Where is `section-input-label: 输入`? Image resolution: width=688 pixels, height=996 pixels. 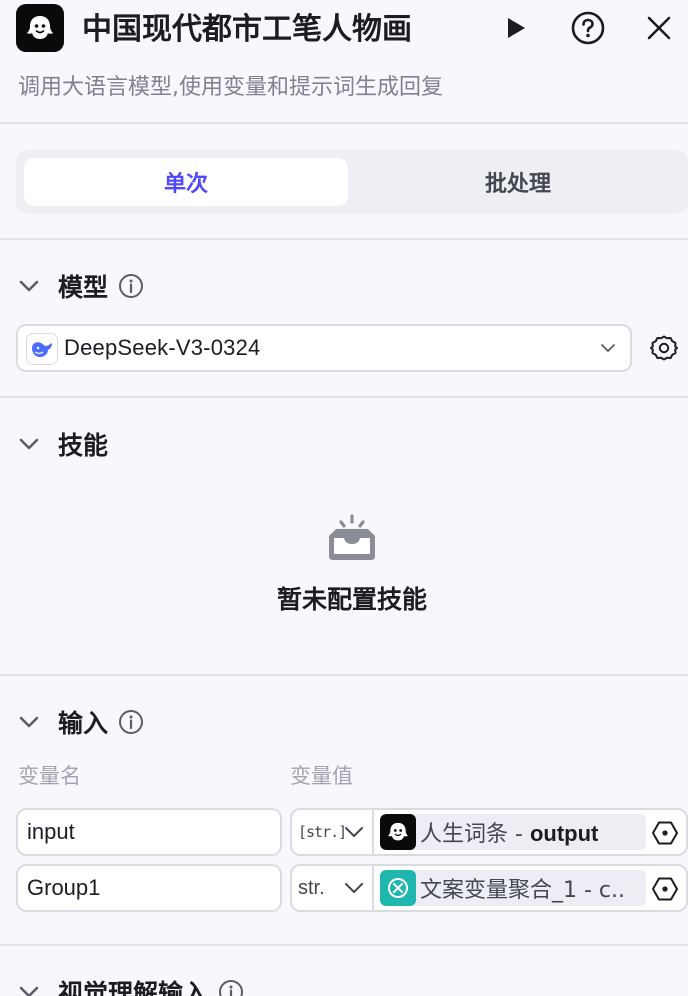
section-input-label: 输入 is located at coordinates (83, 723).